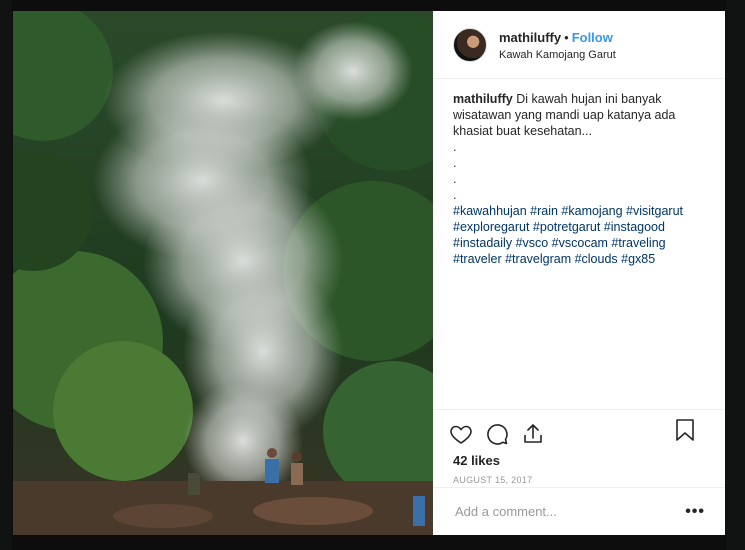 Image resolution: width=745 pixels, height=550 pixels. I want to click on share-button, so click(533, 434).